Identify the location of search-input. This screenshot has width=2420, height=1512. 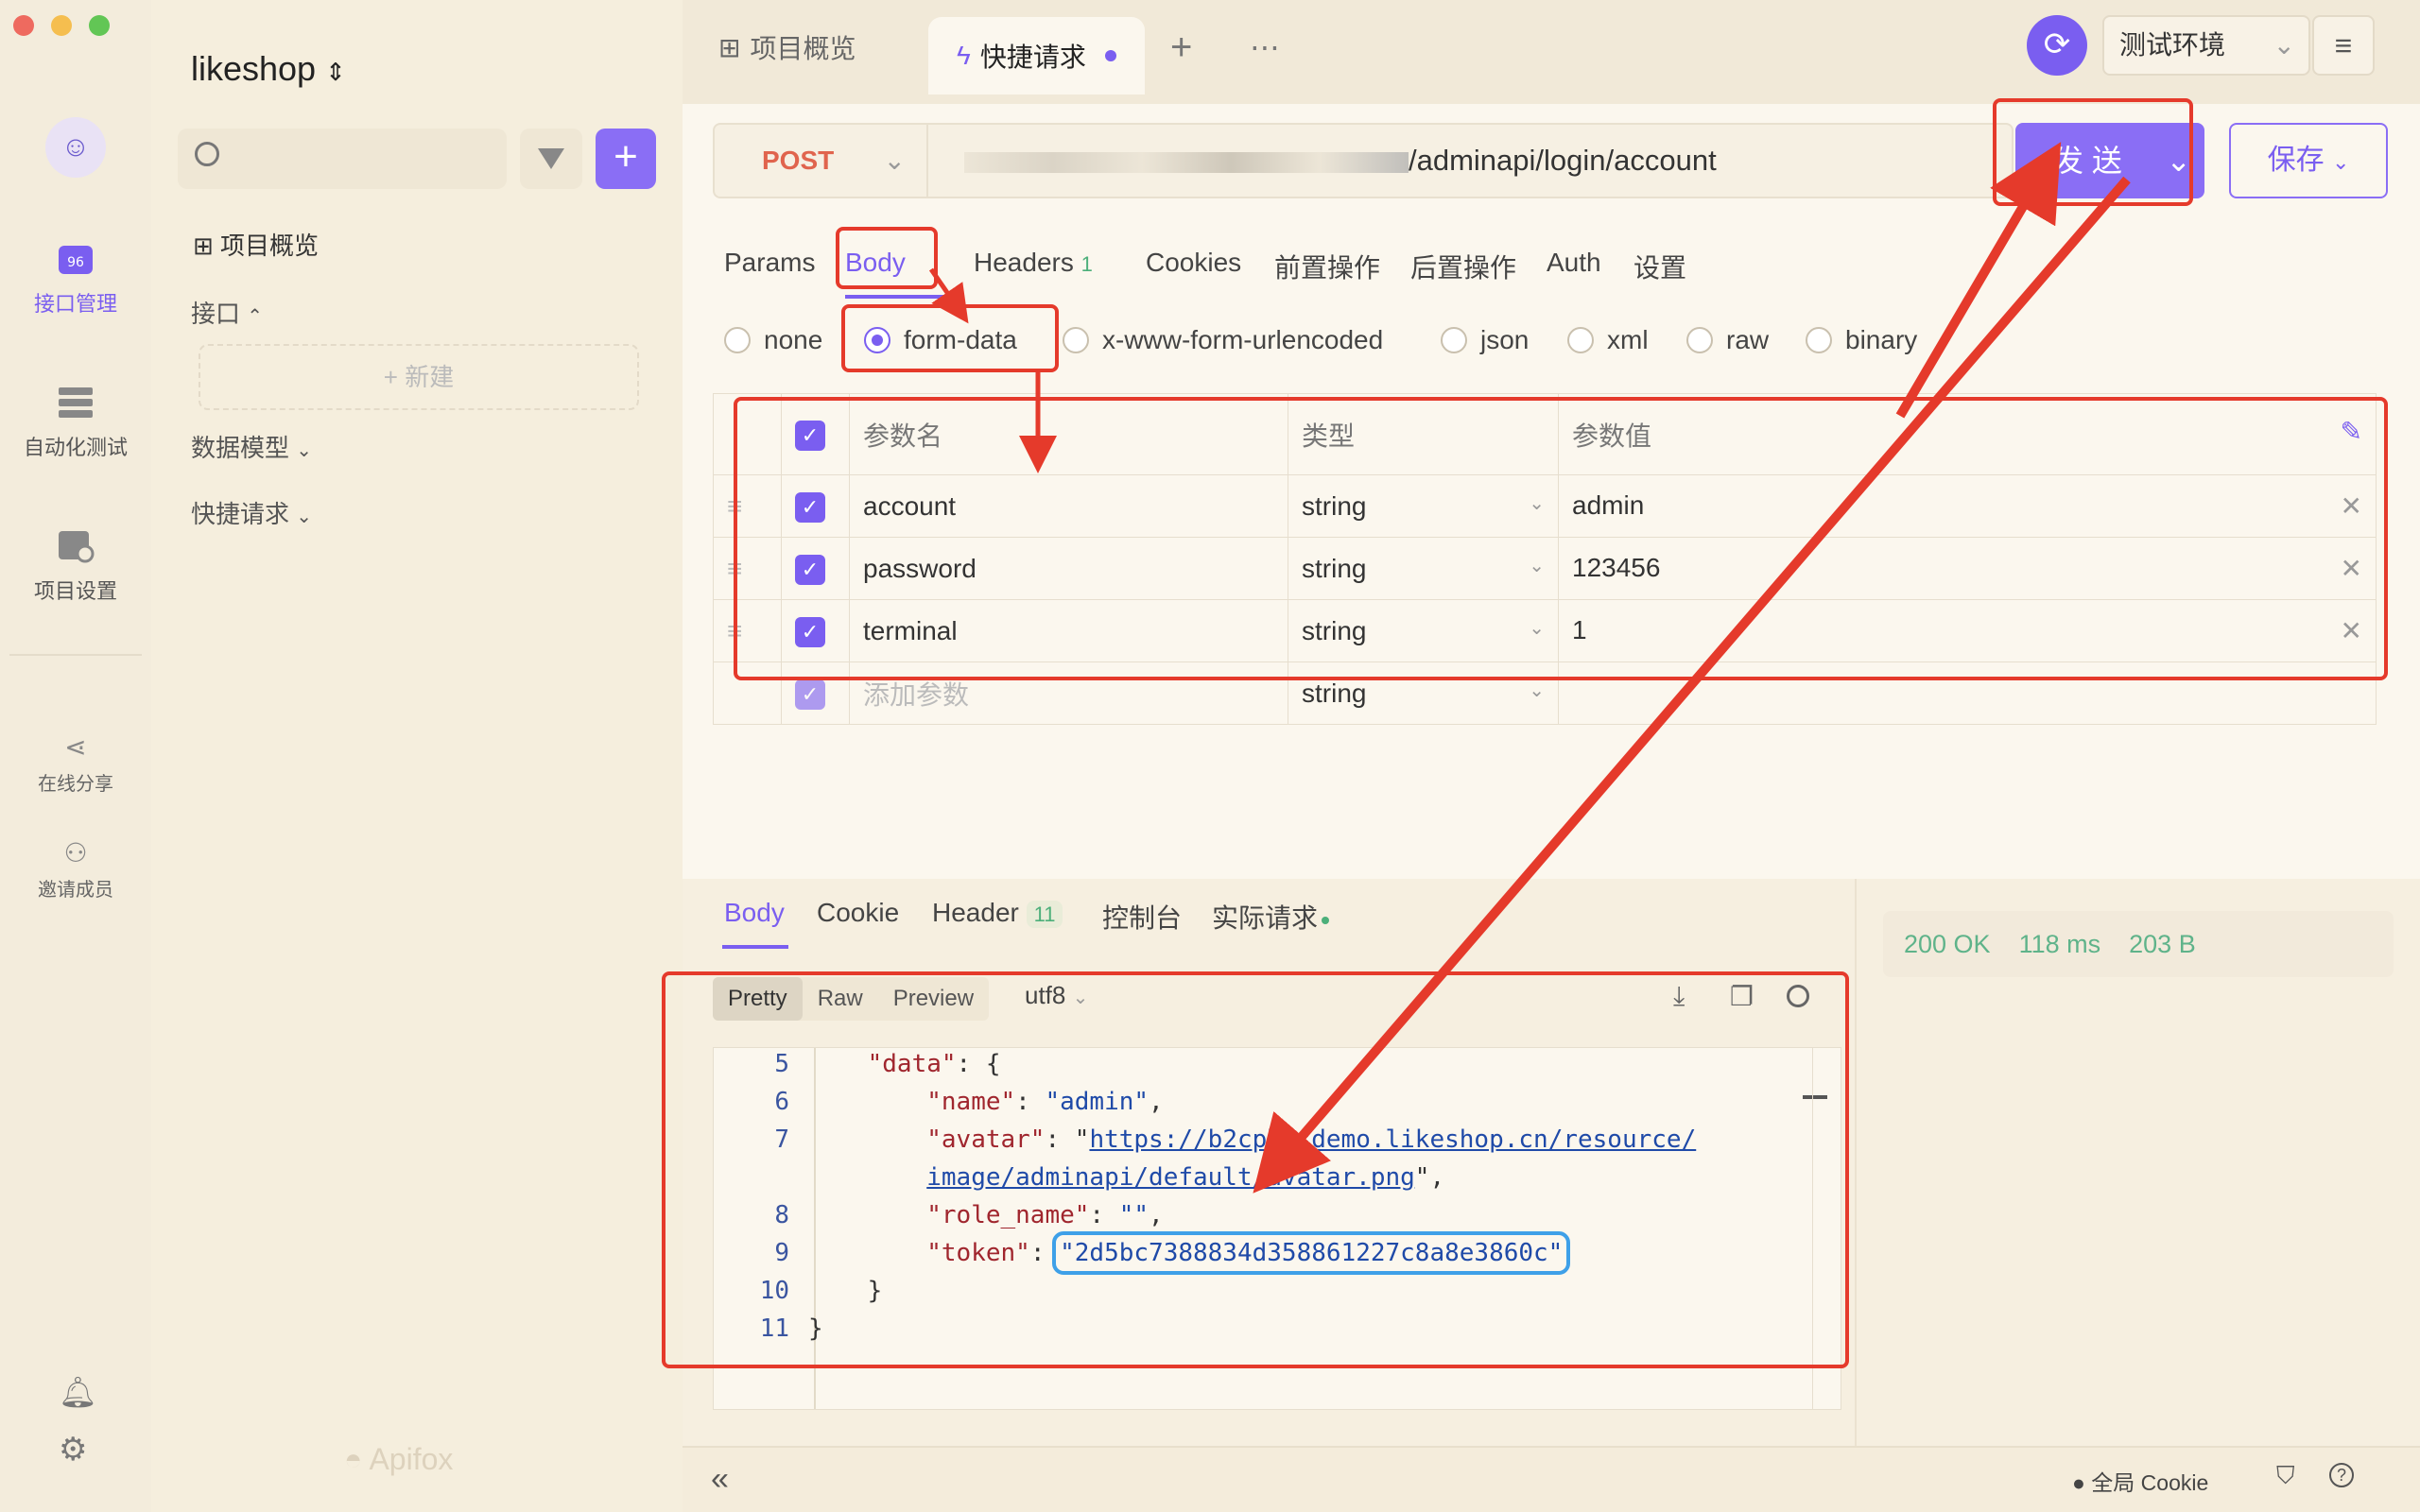
(342, 159).